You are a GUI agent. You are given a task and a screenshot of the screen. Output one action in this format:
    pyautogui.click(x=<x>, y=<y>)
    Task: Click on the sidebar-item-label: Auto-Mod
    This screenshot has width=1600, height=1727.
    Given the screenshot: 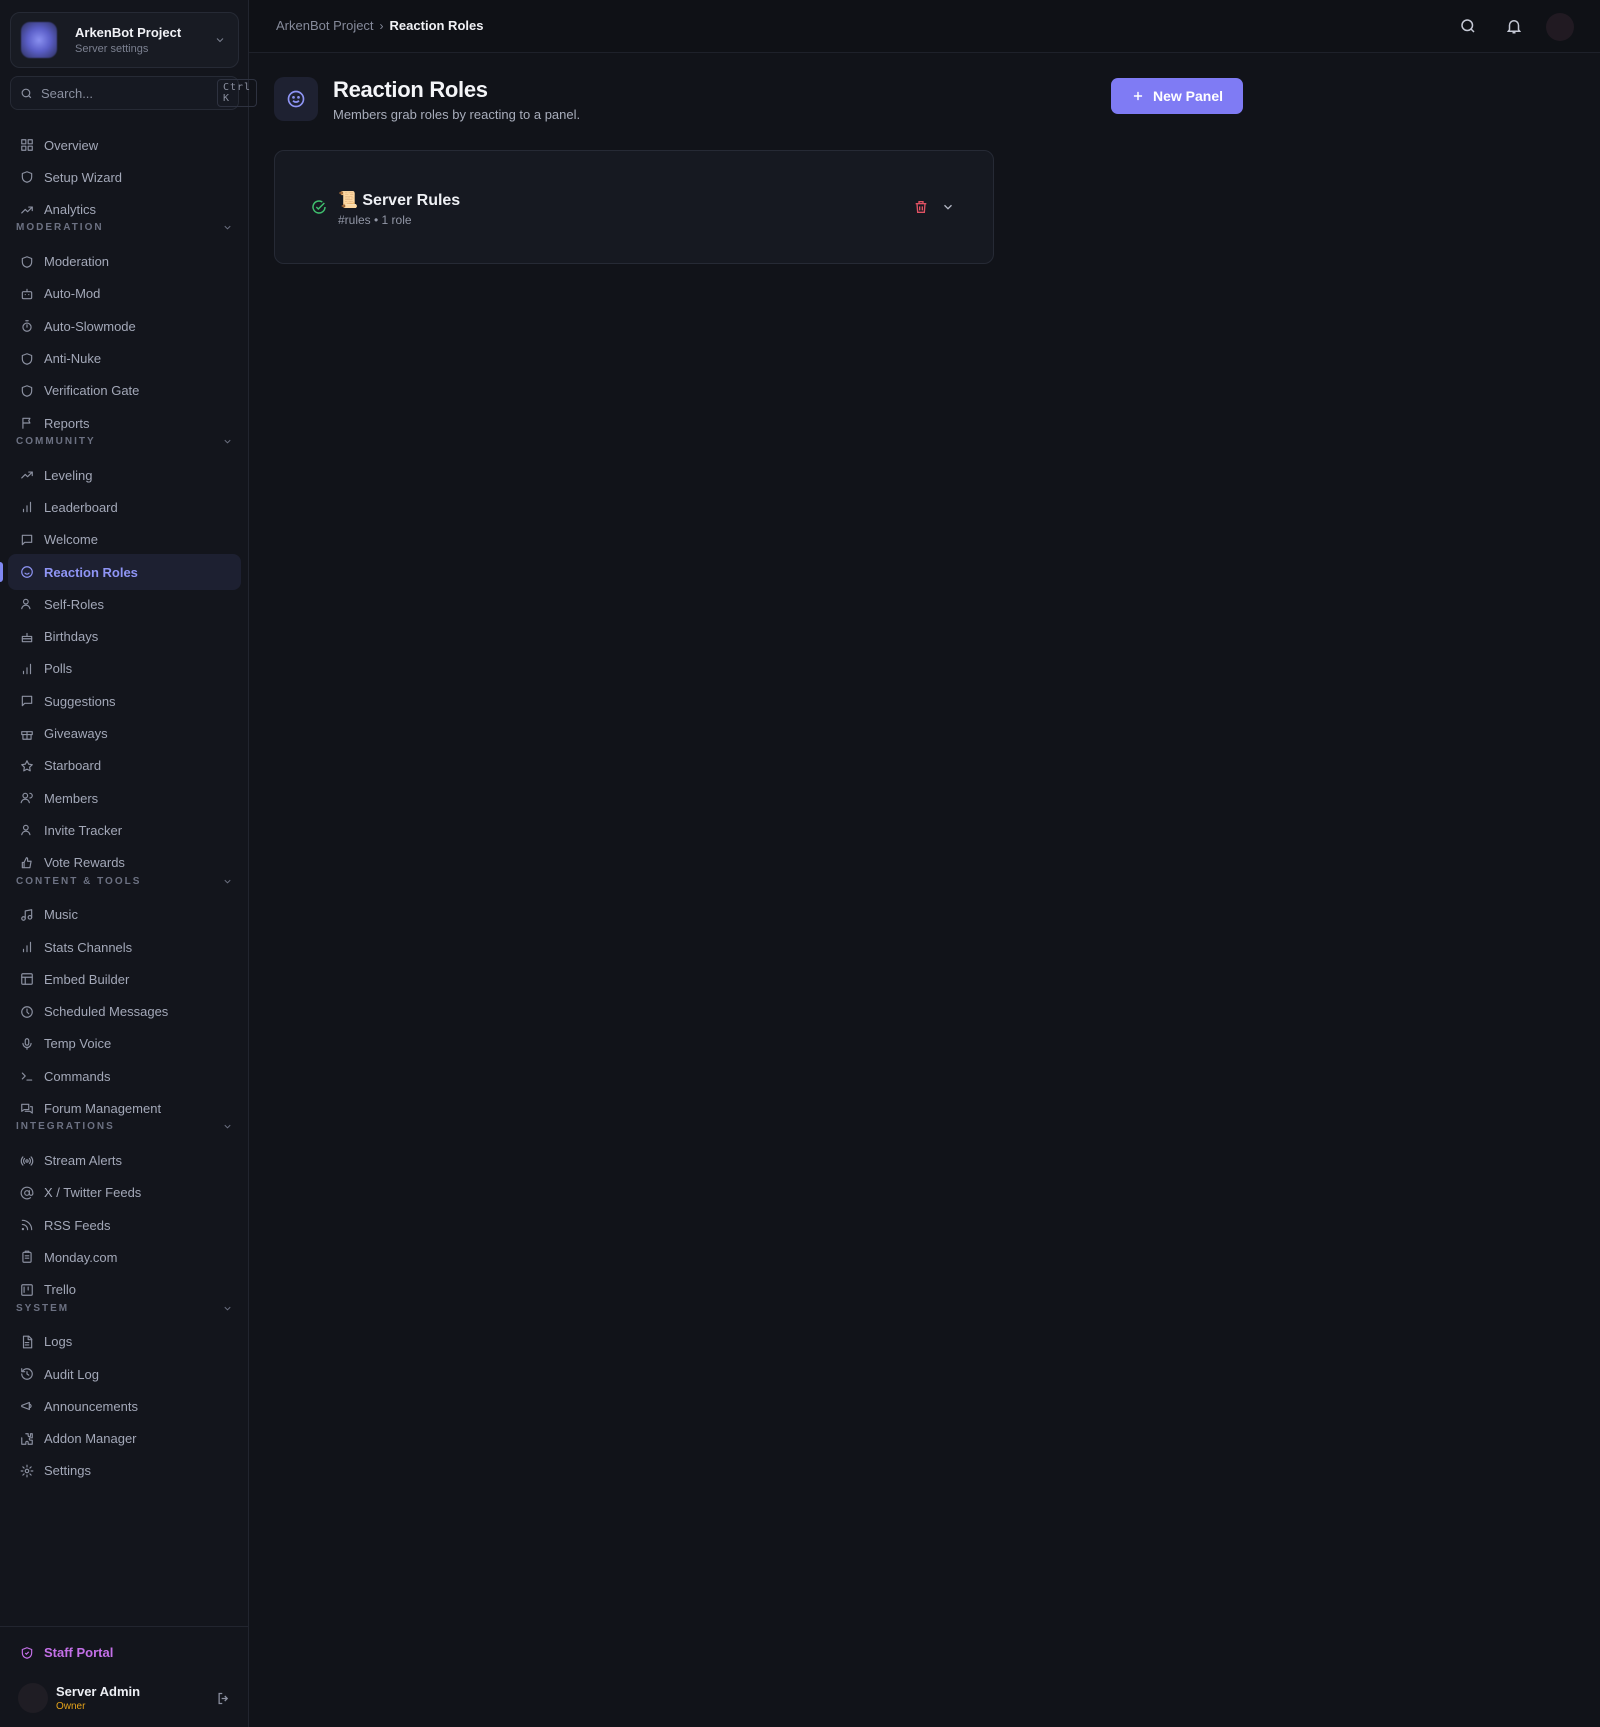 What is the action you would take?
    pyautogui.click(x=72, y=294)
    